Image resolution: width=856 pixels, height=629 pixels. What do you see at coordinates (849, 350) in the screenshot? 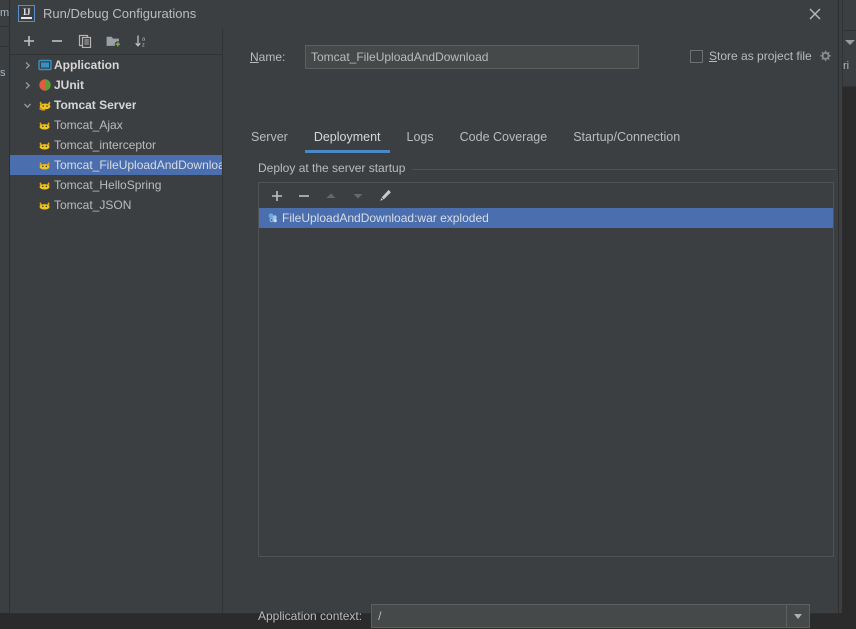
I see `background-editor-pane` at bounding box center [849, 350].